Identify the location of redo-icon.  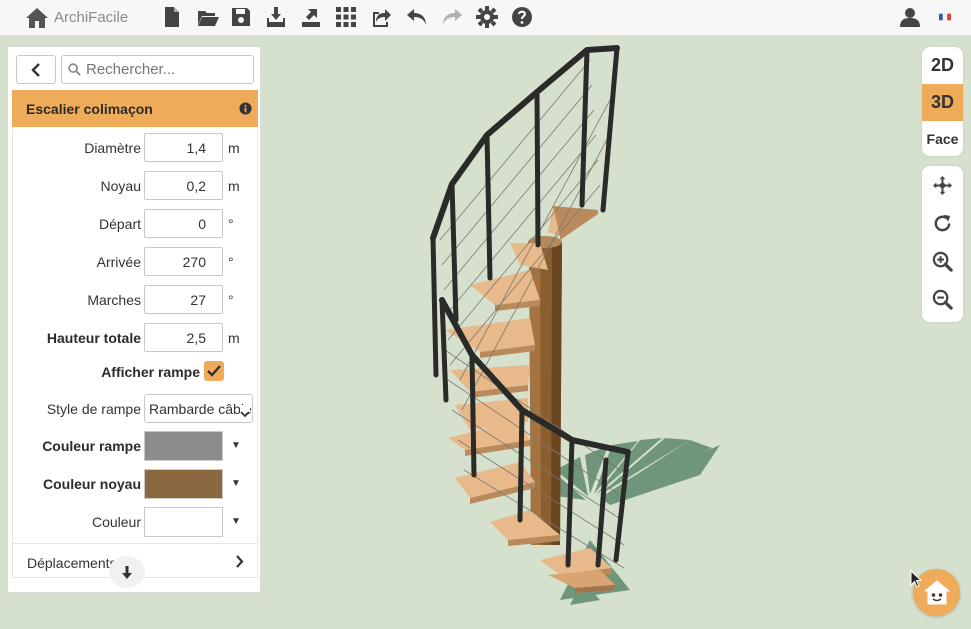
(452, 17).